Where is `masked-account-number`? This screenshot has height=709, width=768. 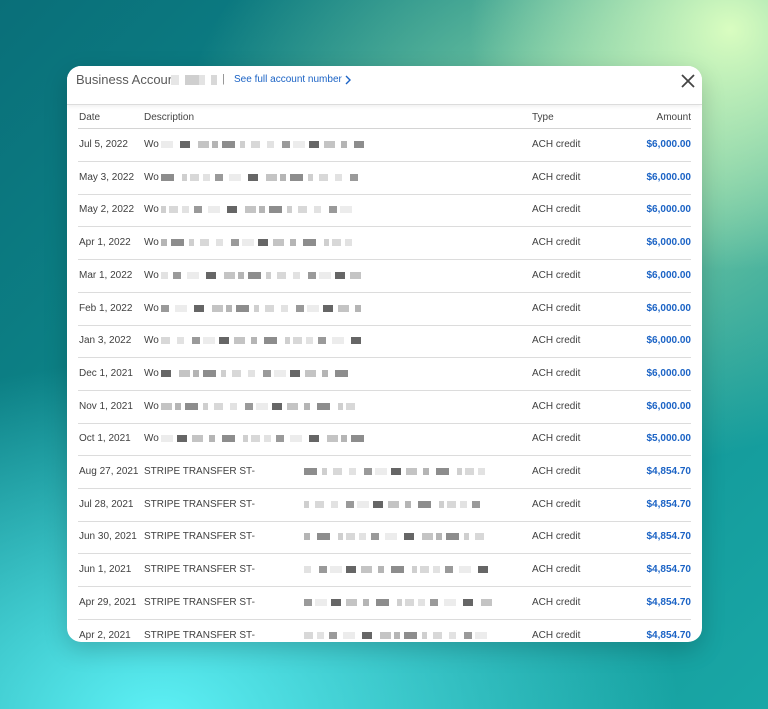 masked-account-number is located at coordinates (194, 80).